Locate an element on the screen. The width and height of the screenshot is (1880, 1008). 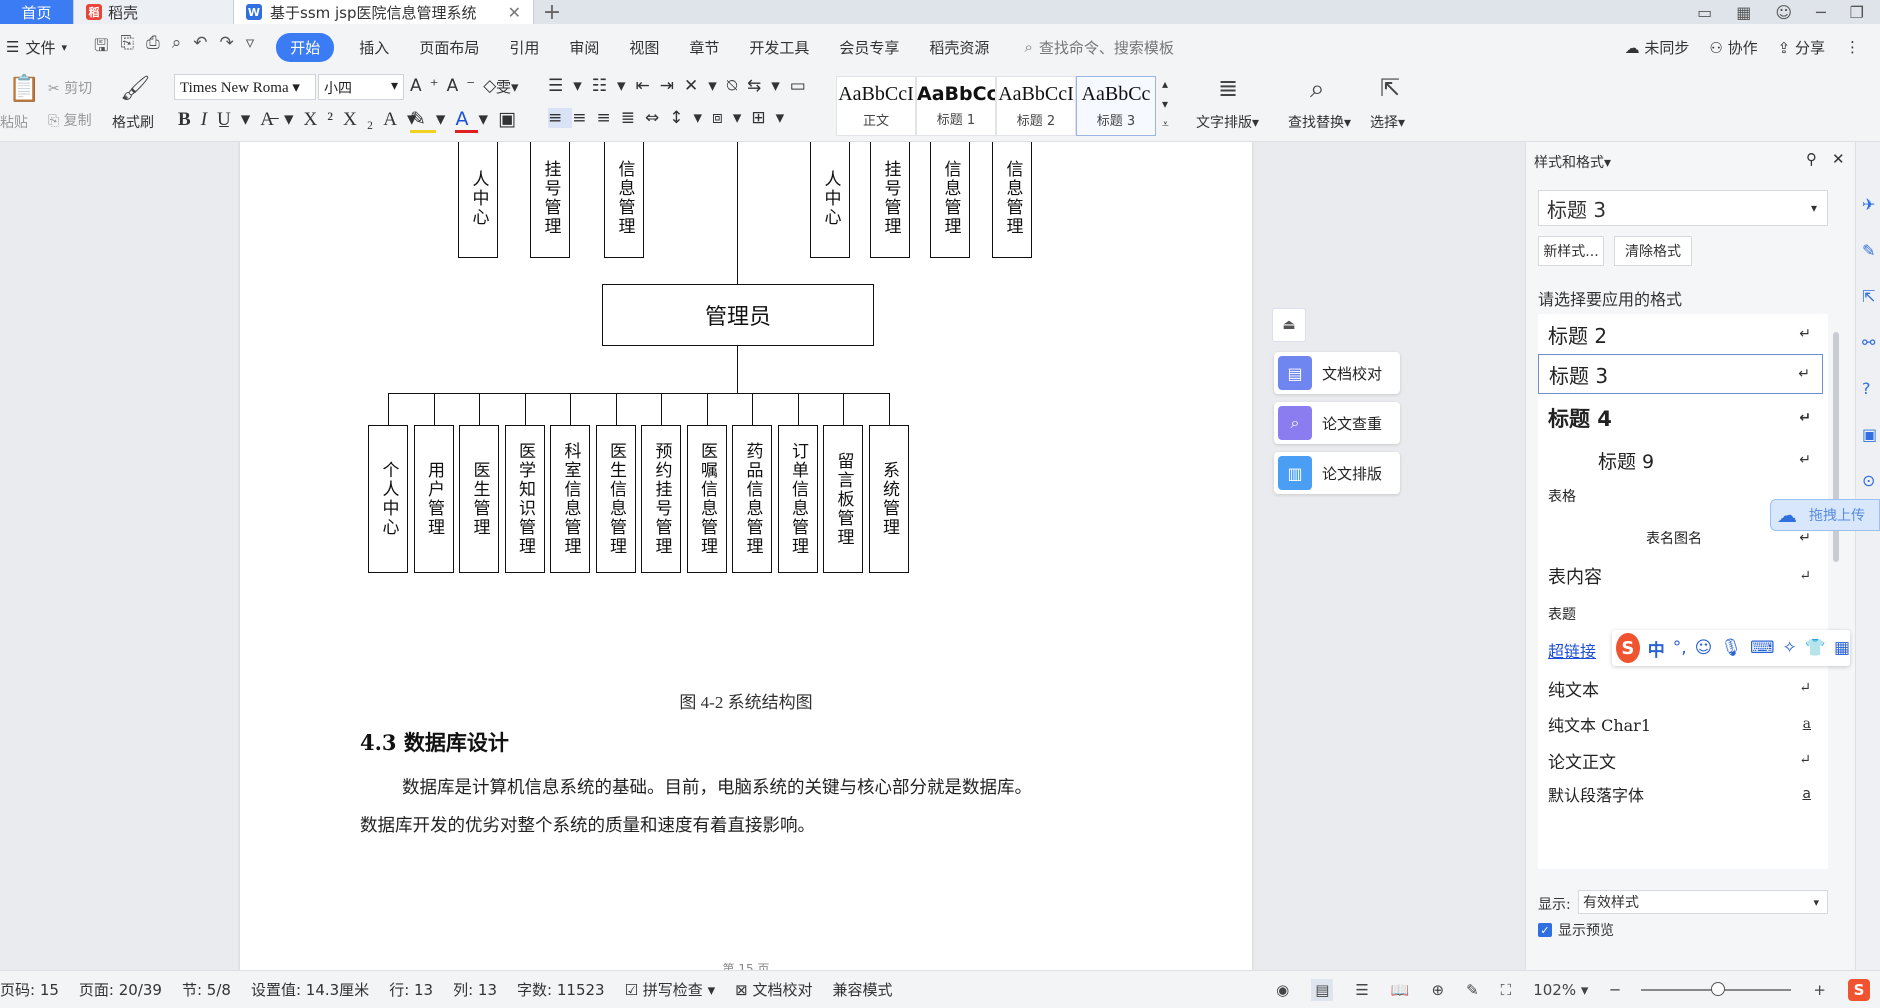
style-item-plain-text: 纯文本 ↵ is located at coordinates (1680, 688).